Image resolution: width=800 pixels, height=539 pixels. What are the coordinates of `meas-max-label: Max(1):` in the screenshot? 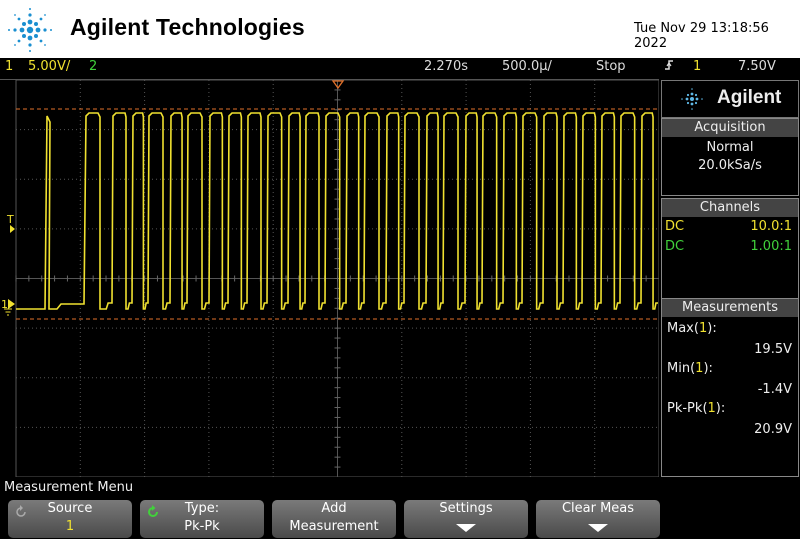 It's located at (692, 328).